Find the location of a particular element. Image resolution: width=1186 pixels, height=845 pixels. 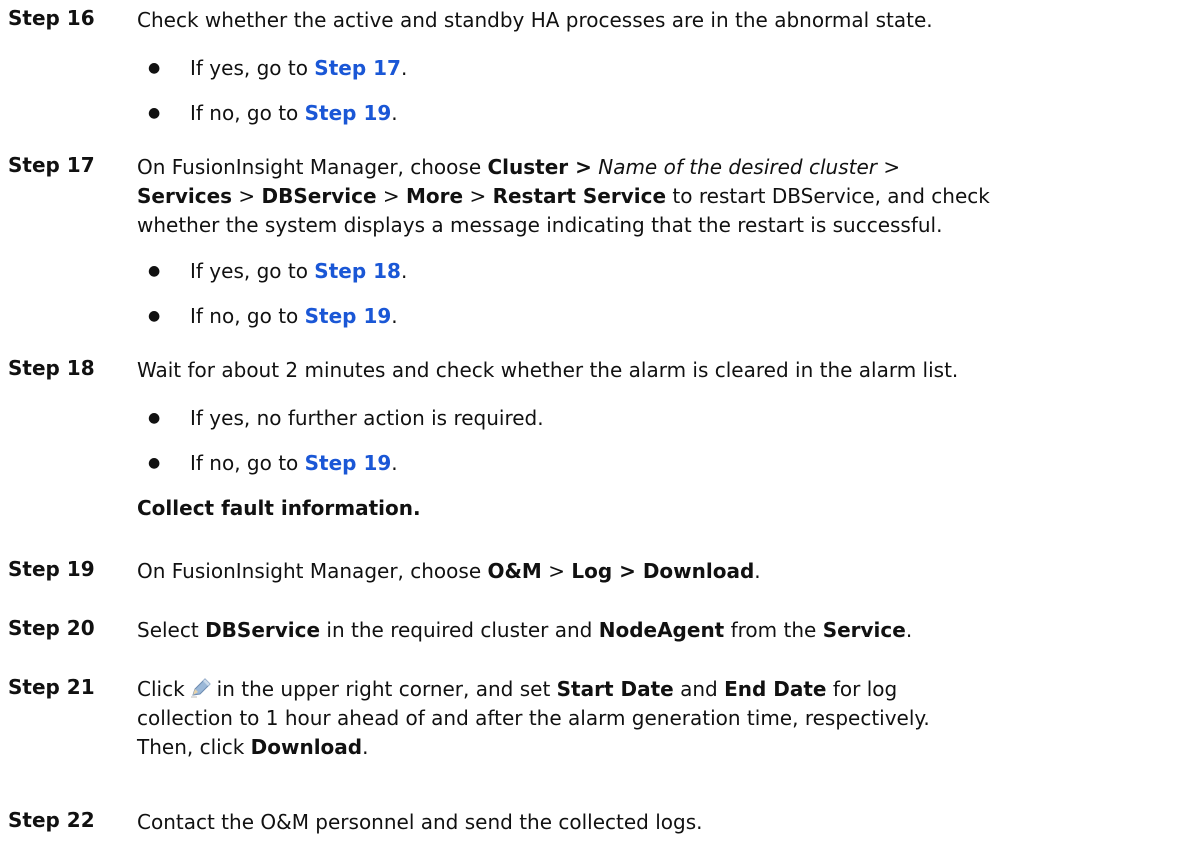

ui-term: End Date is located at coordinates (775, 689).